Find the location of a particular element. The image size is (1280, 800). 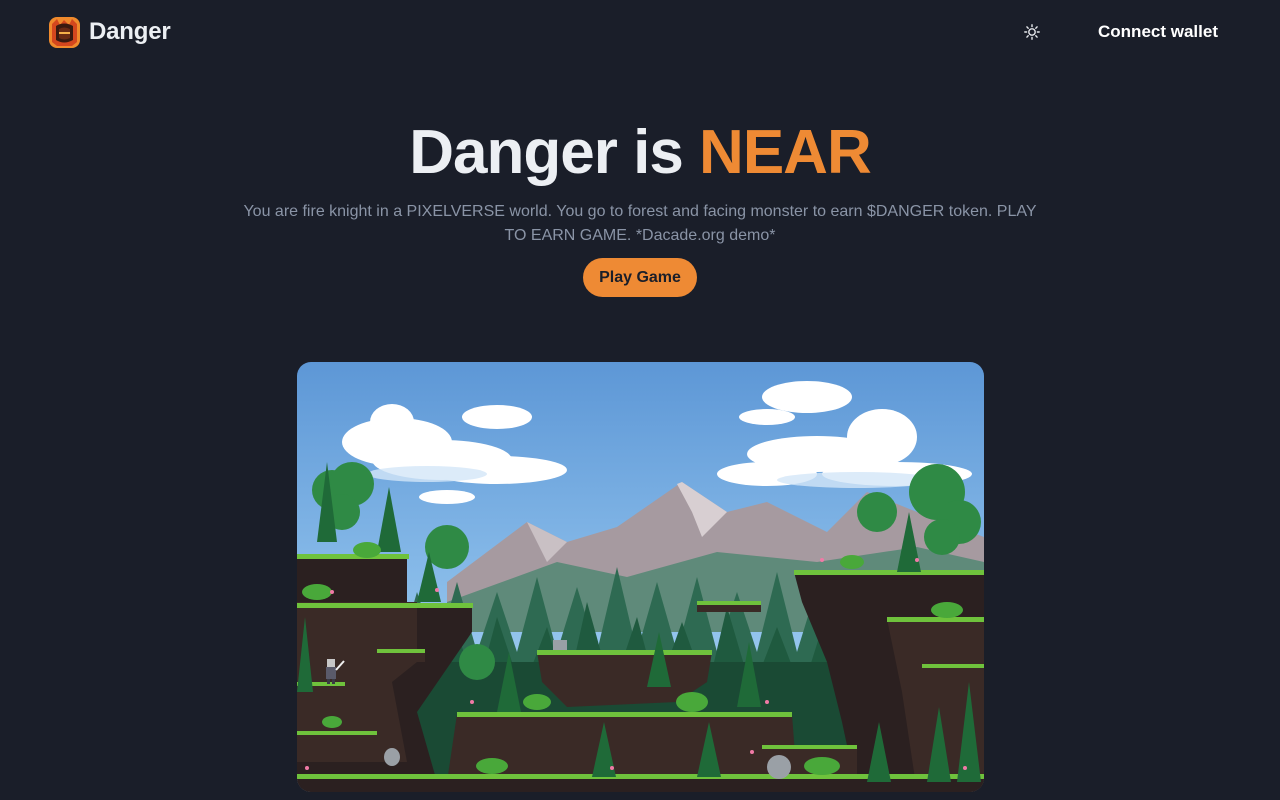

connect-wallet-button: Connect wallet is located at coordinates (1158, 32).